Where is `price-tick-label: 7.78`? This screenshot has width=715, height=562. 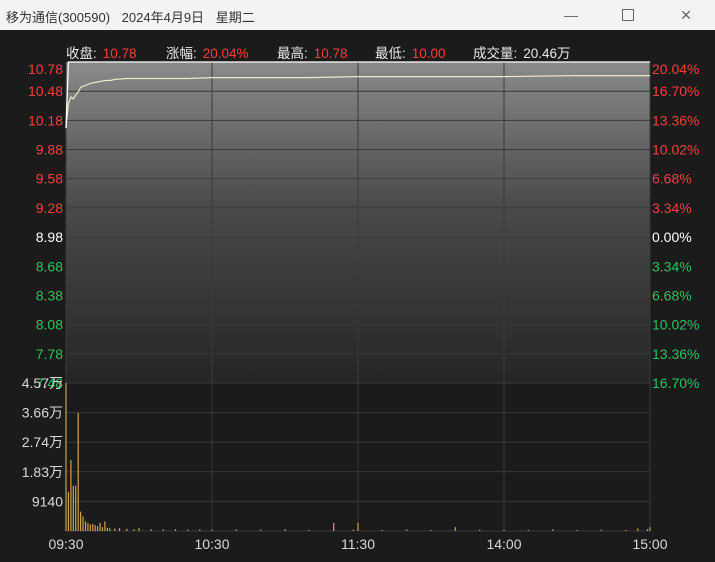
price-tick-label: 7.78 is located at coordinates (49, 354).